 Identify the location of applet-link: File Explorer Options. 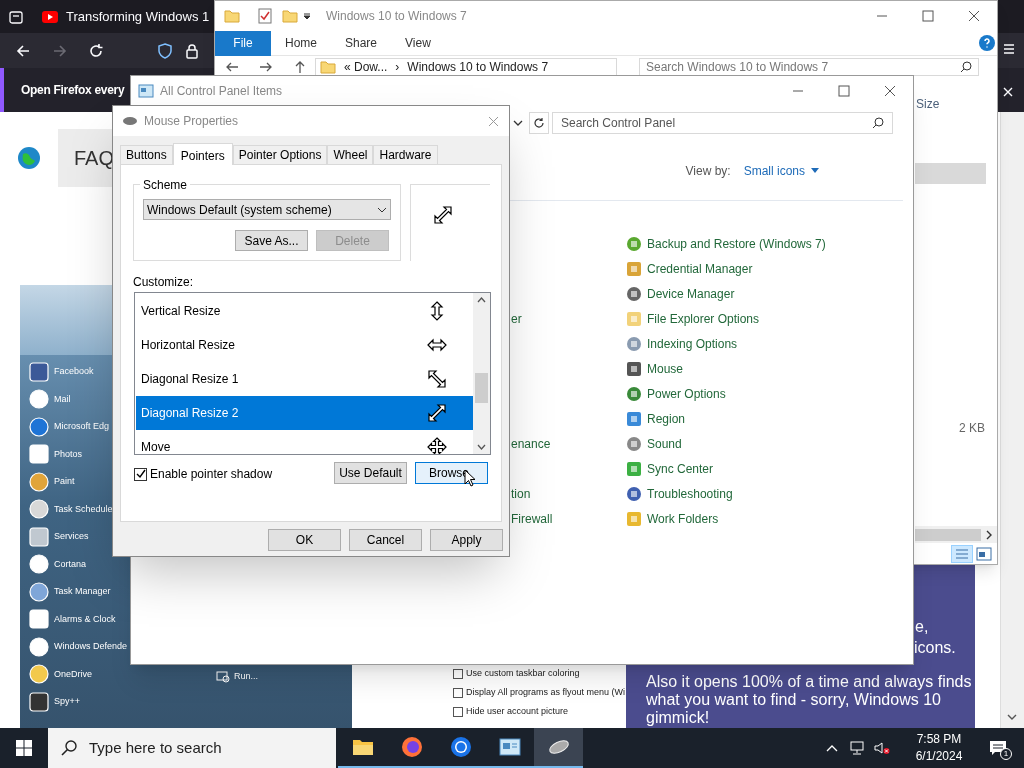
(703, 318).